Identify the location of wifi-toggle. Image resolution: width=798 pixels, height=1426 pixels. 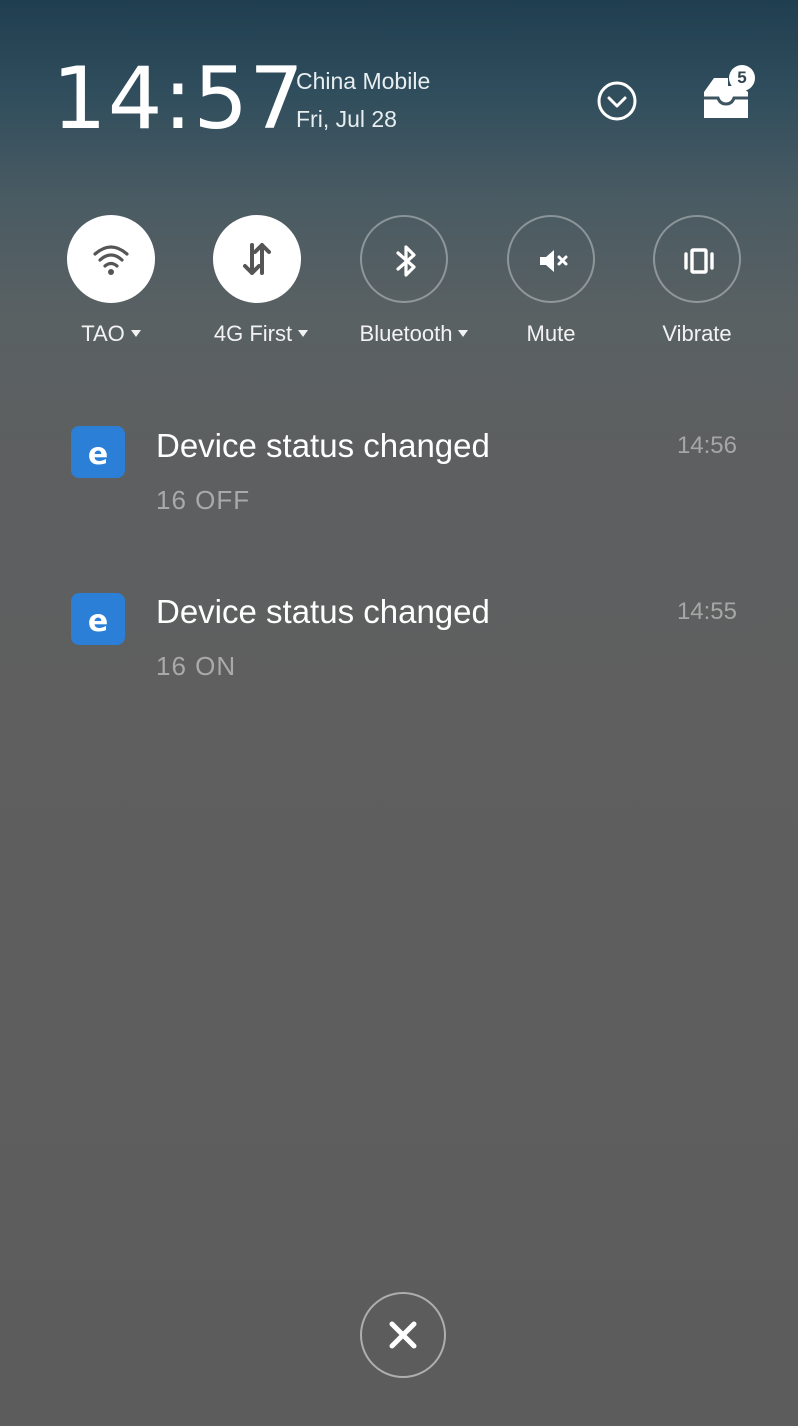
(111, 259).